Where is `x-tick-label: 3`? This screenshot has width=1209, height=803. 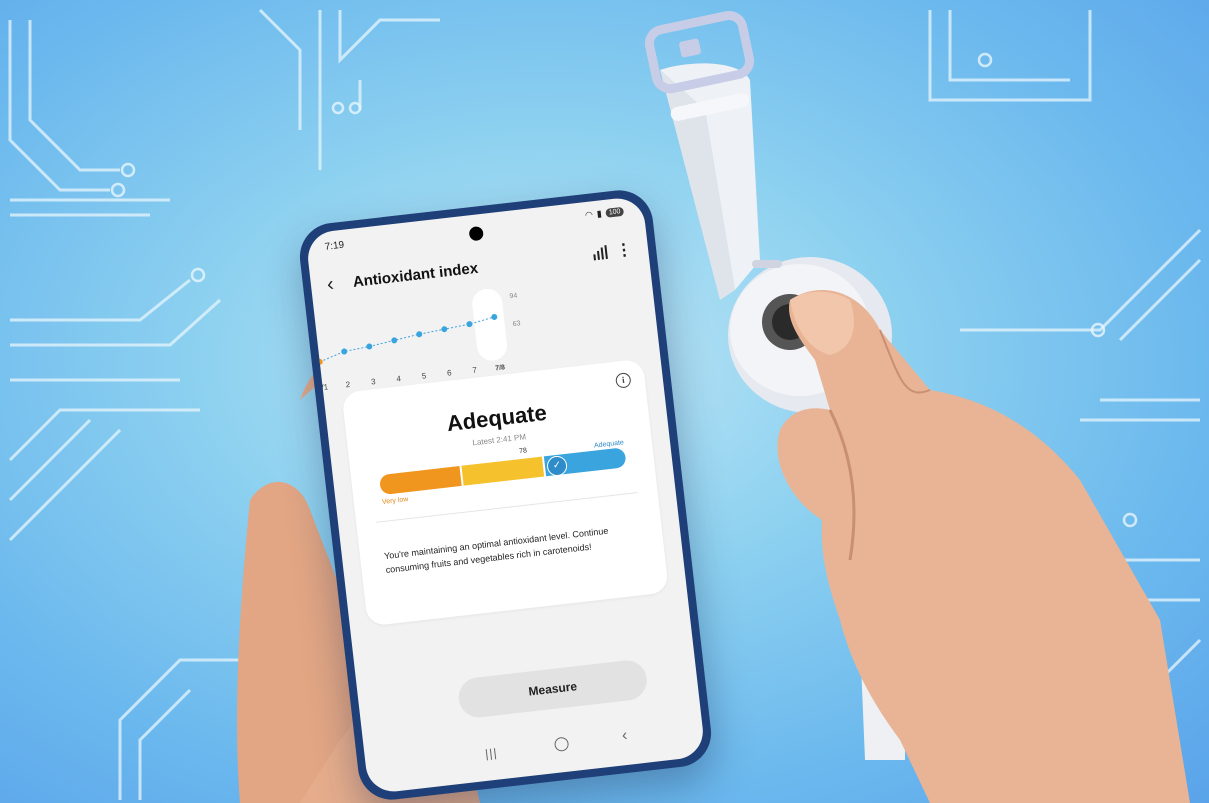 x-tick-label: 3 is located at coordinates (374, 382).